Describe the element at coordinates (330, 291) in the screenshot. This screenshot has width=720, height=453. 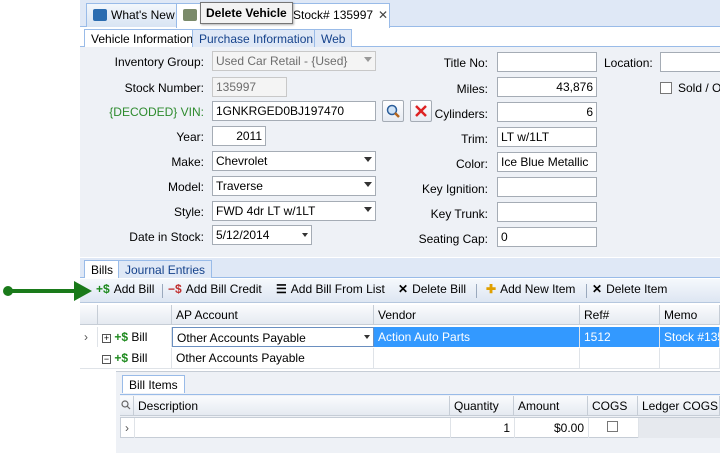
I see `add-bill-from-list-button: ☰ Add Bill From List` at that location.